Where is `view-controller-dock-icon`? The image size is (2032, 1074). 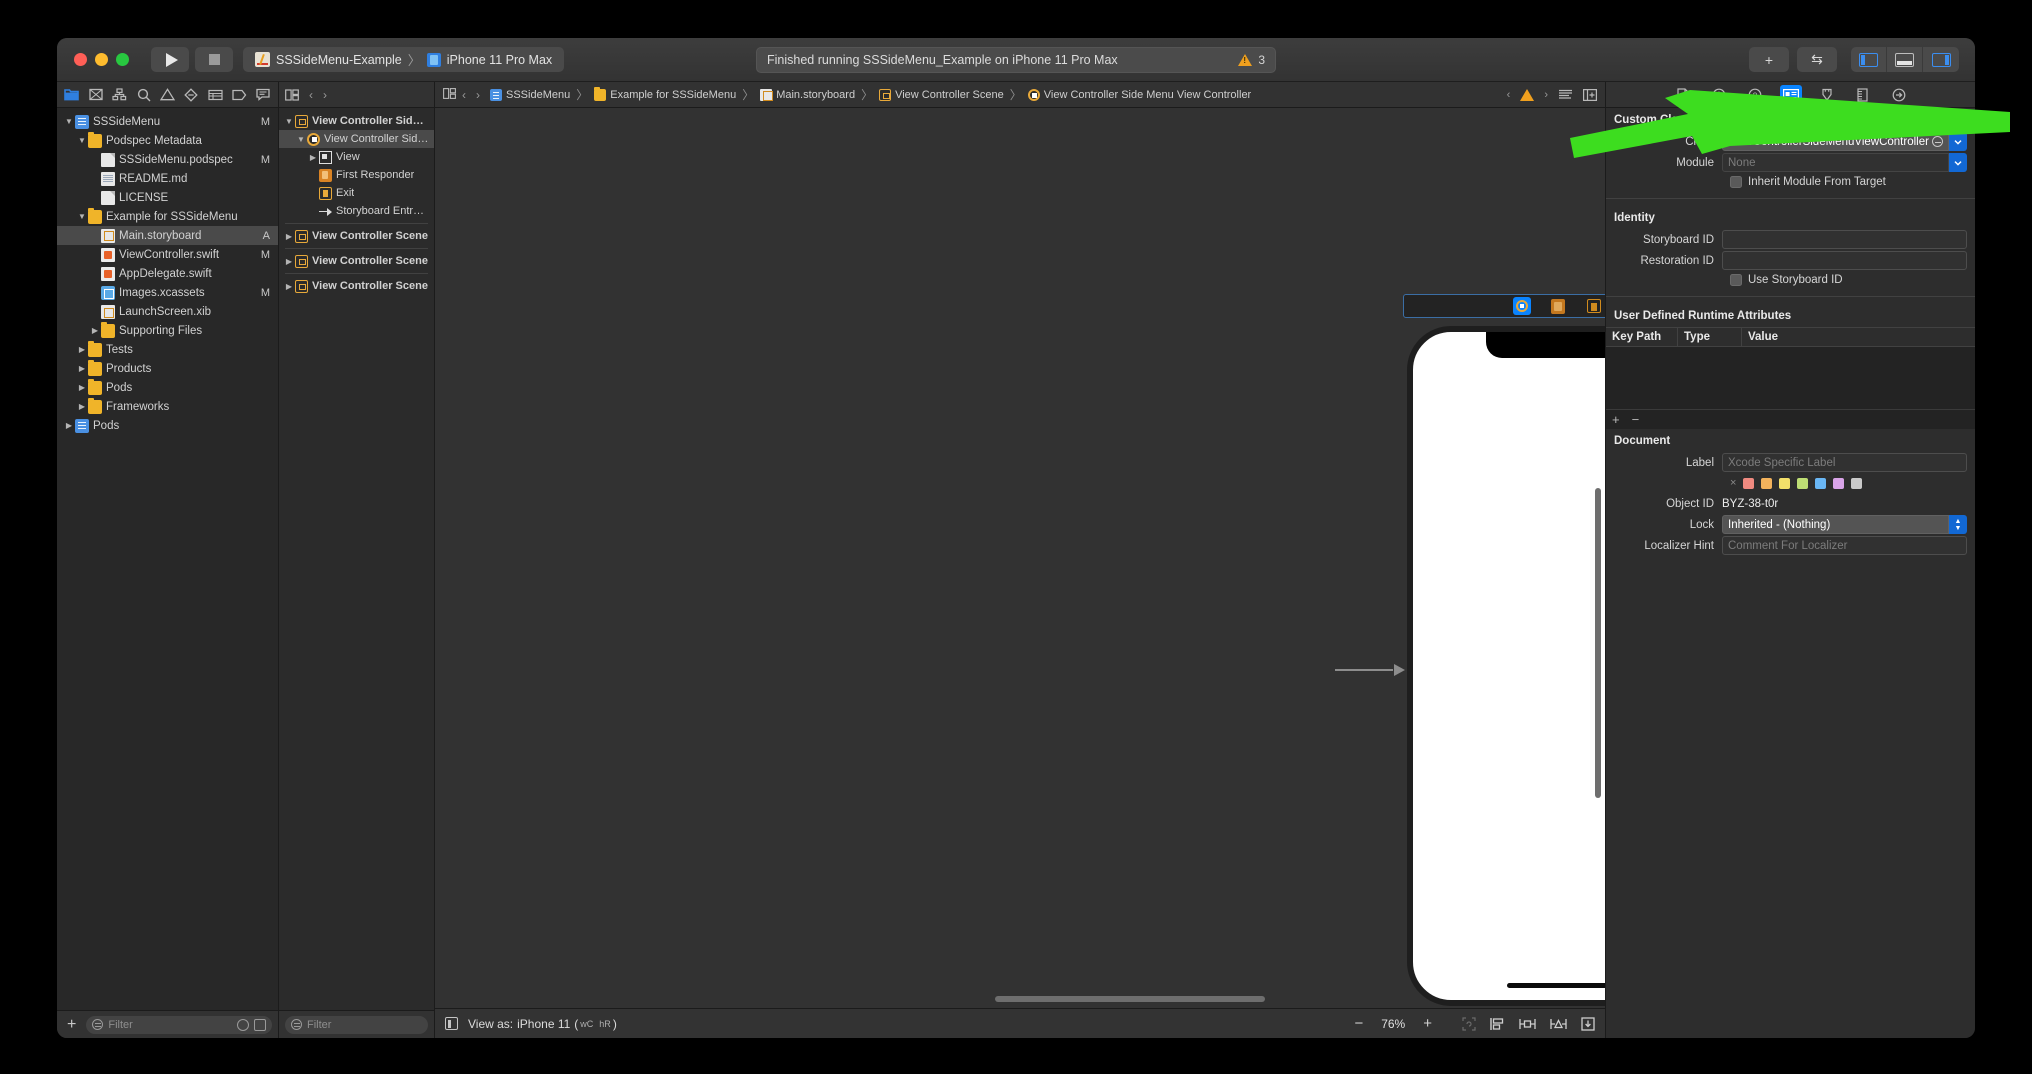 view-controller-dock-icon is located at coordinates (1522, 306).